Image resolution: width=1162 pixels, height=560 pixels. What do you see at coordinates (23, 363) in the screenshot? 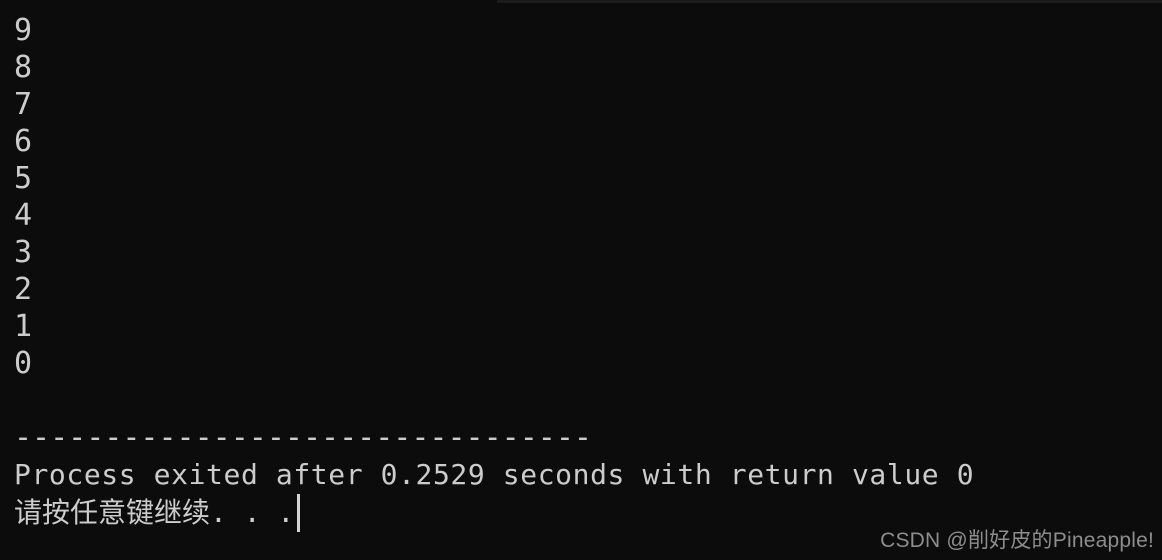
I see `output-line: 0` at bounding box center [23, 363].